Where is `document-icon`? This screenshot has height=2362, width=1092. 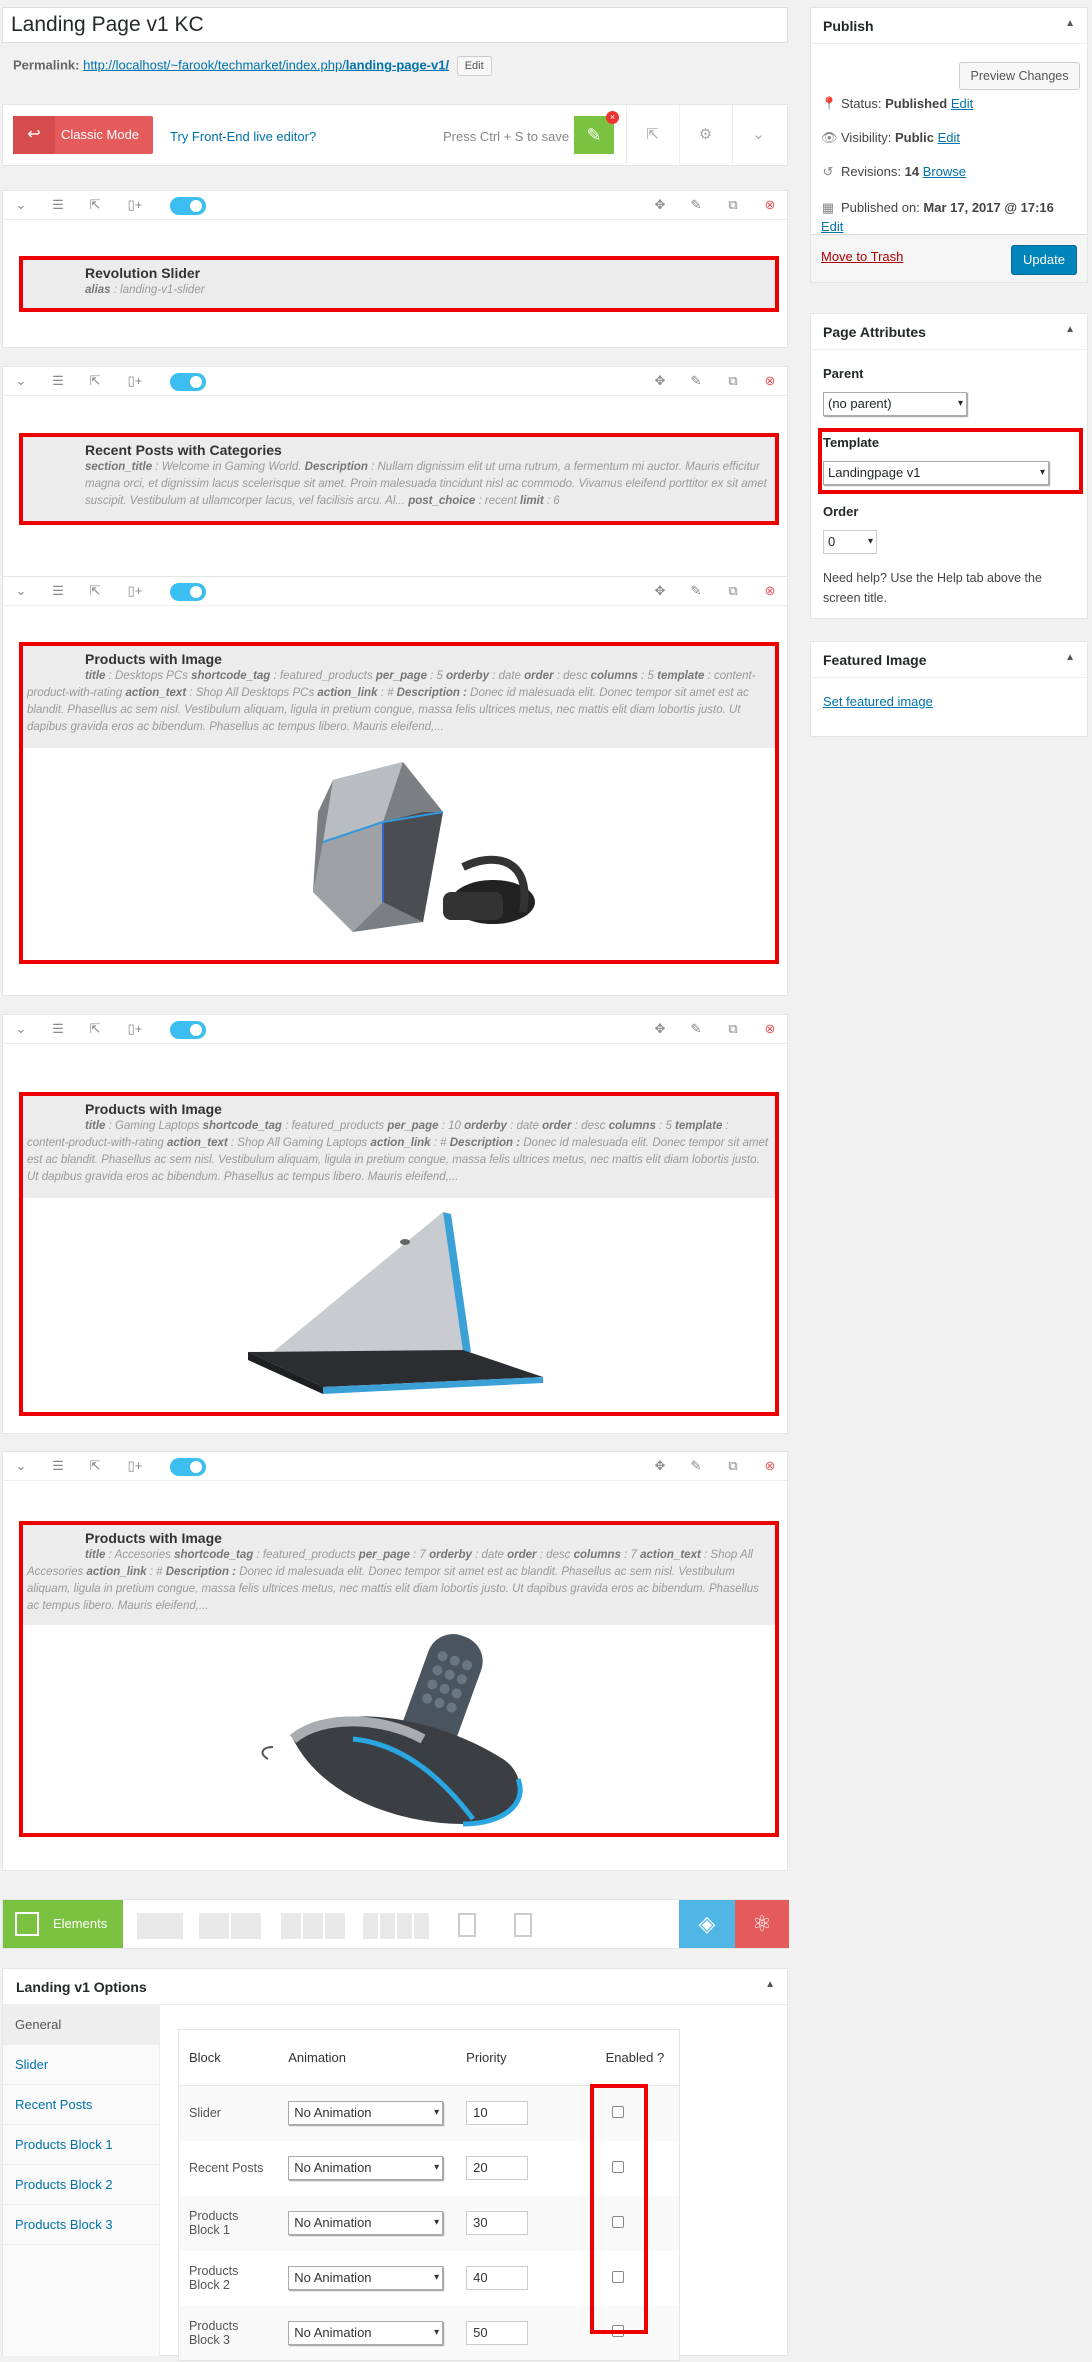 document-icon is located at coordinates (467, 1925).